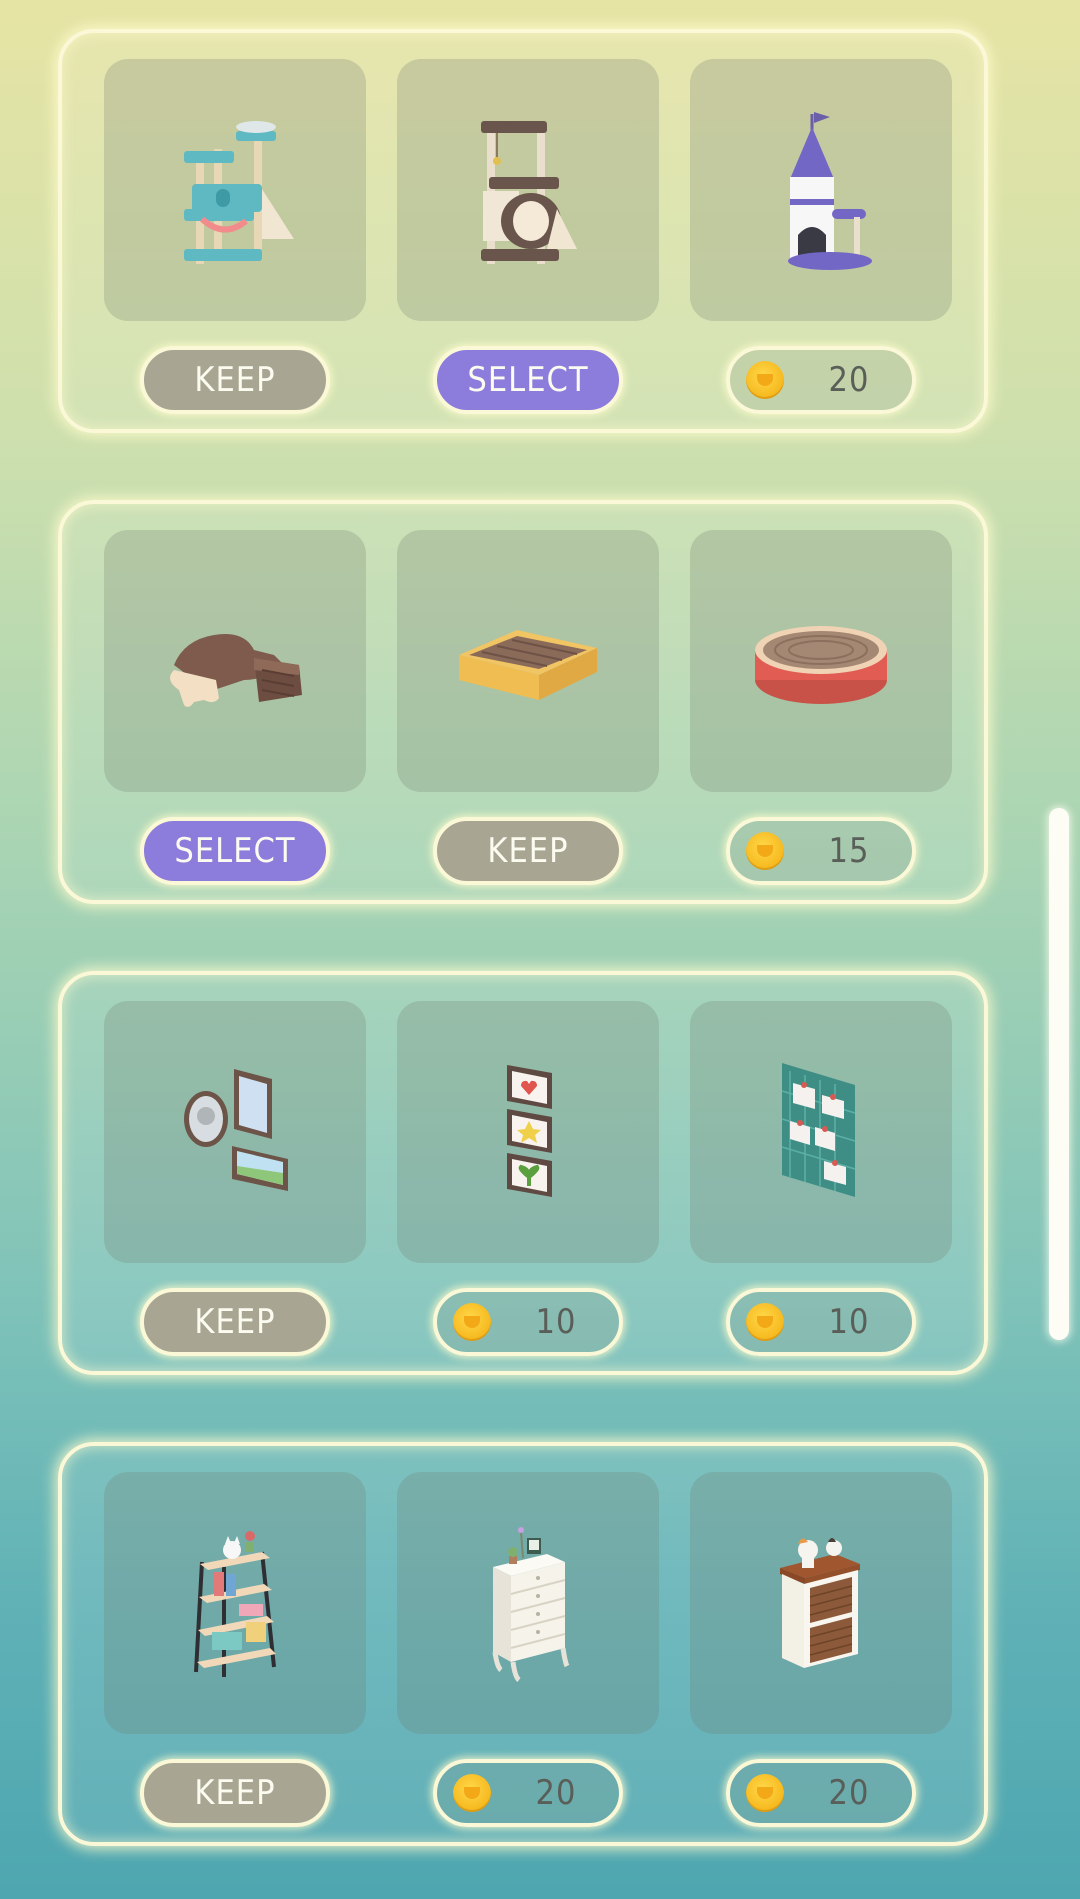 This screenshot has height=1899, width=1080. Describe the element at coordinates (818, 1130) in the screenshot. I see `memo-board-image` at that location.